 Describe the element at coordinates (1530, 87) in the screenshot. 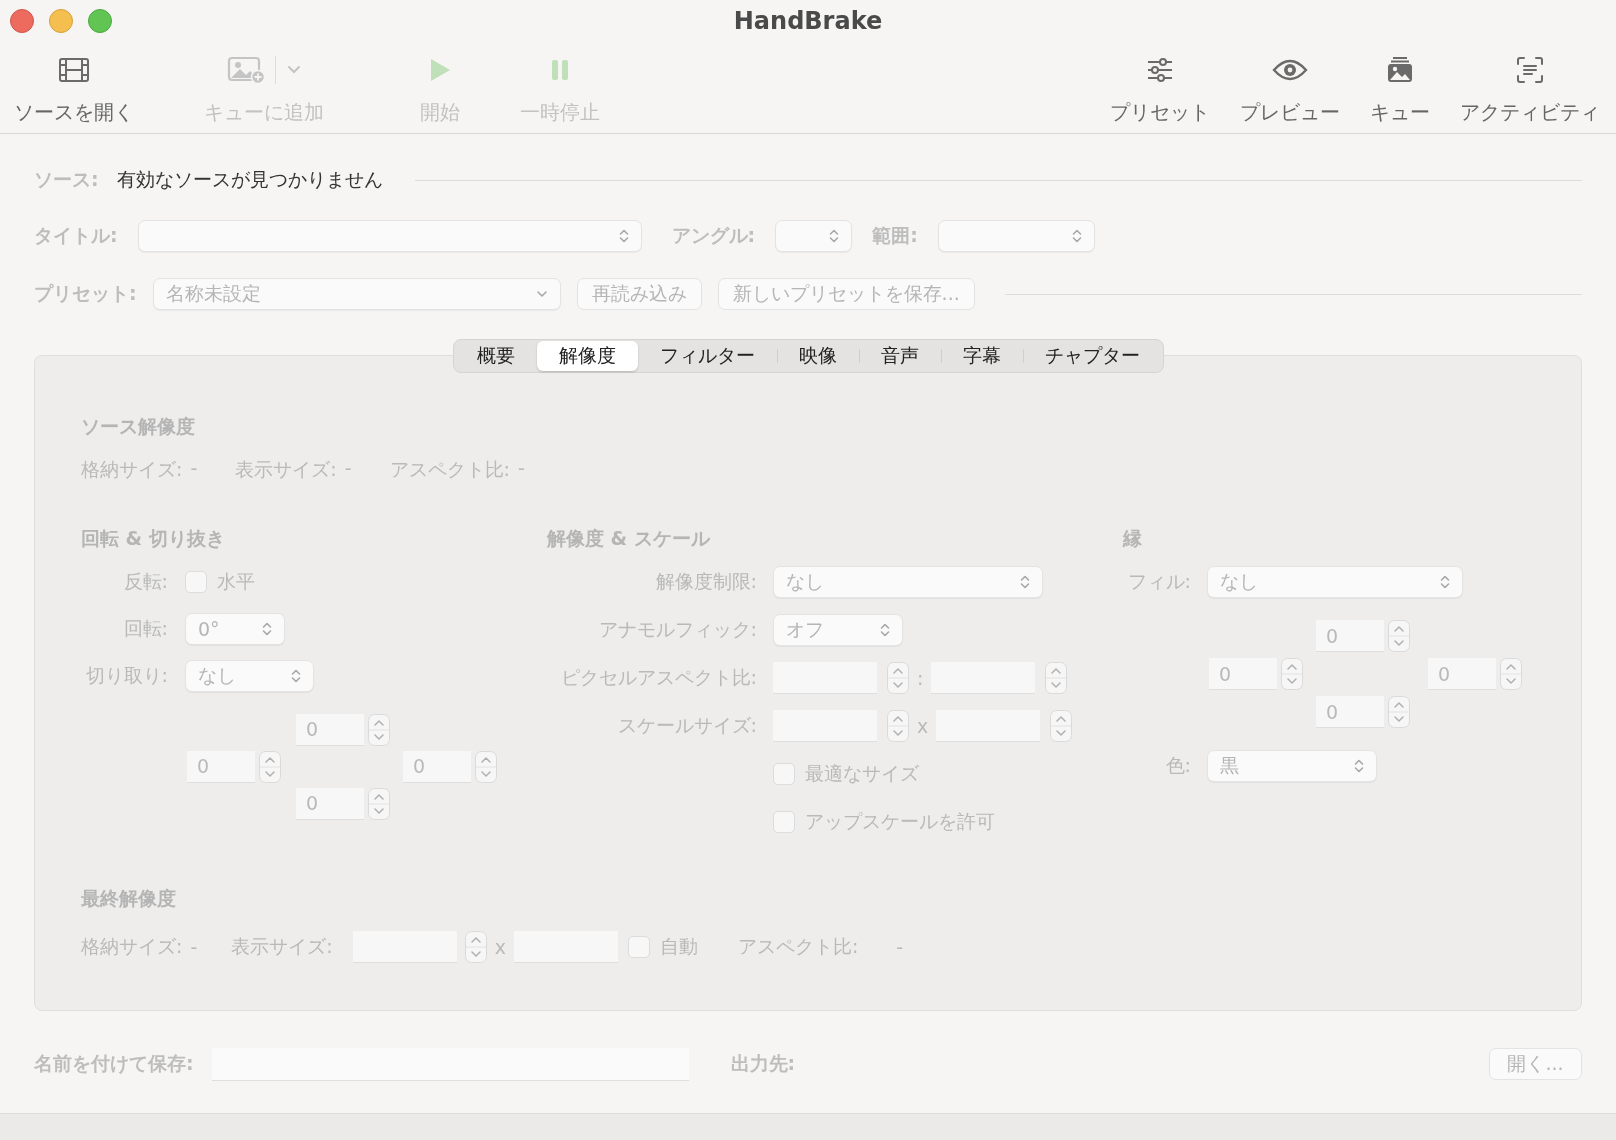

I see `toolbar-button: アクティビティ` at that location.